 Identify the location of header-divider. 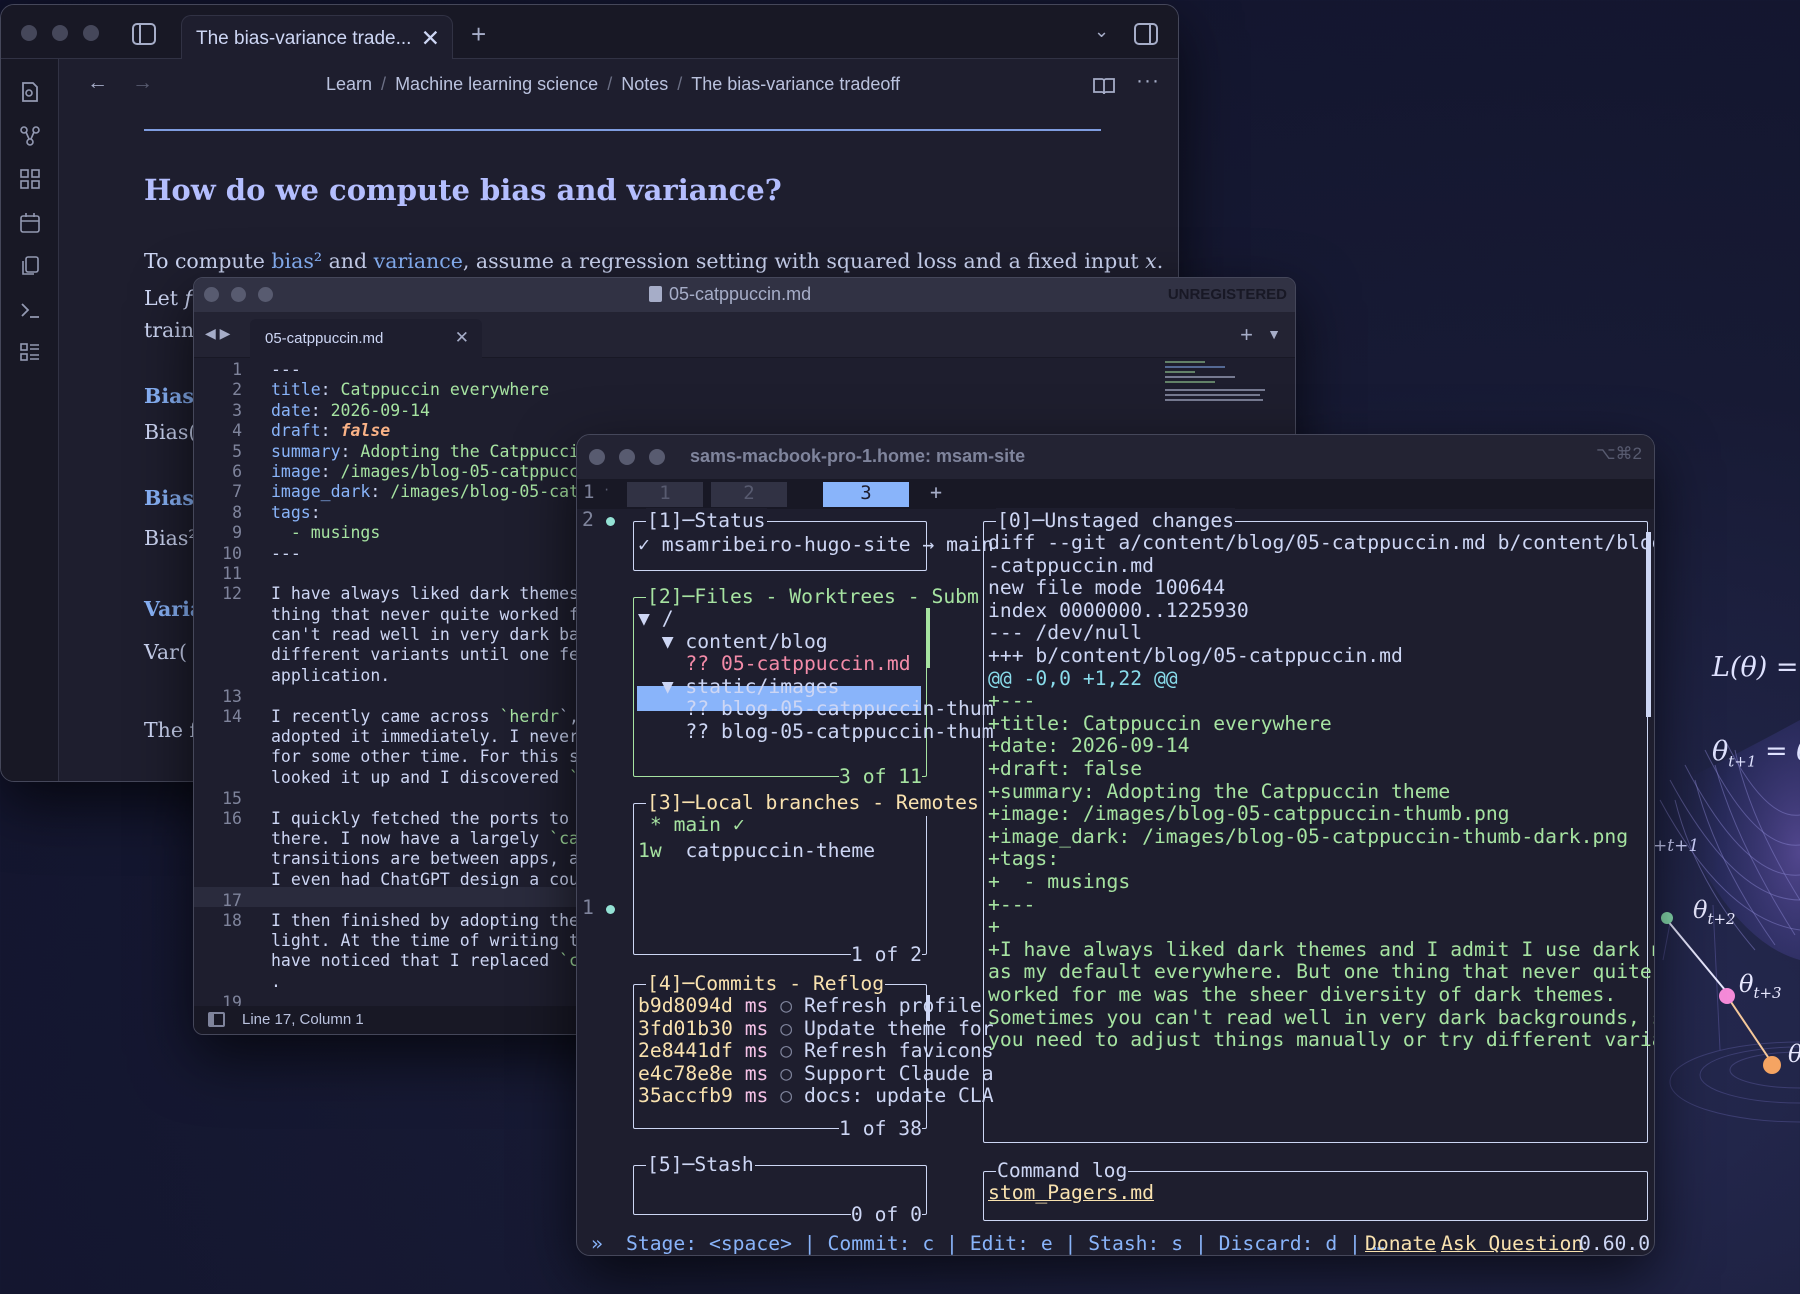
(622, 130).